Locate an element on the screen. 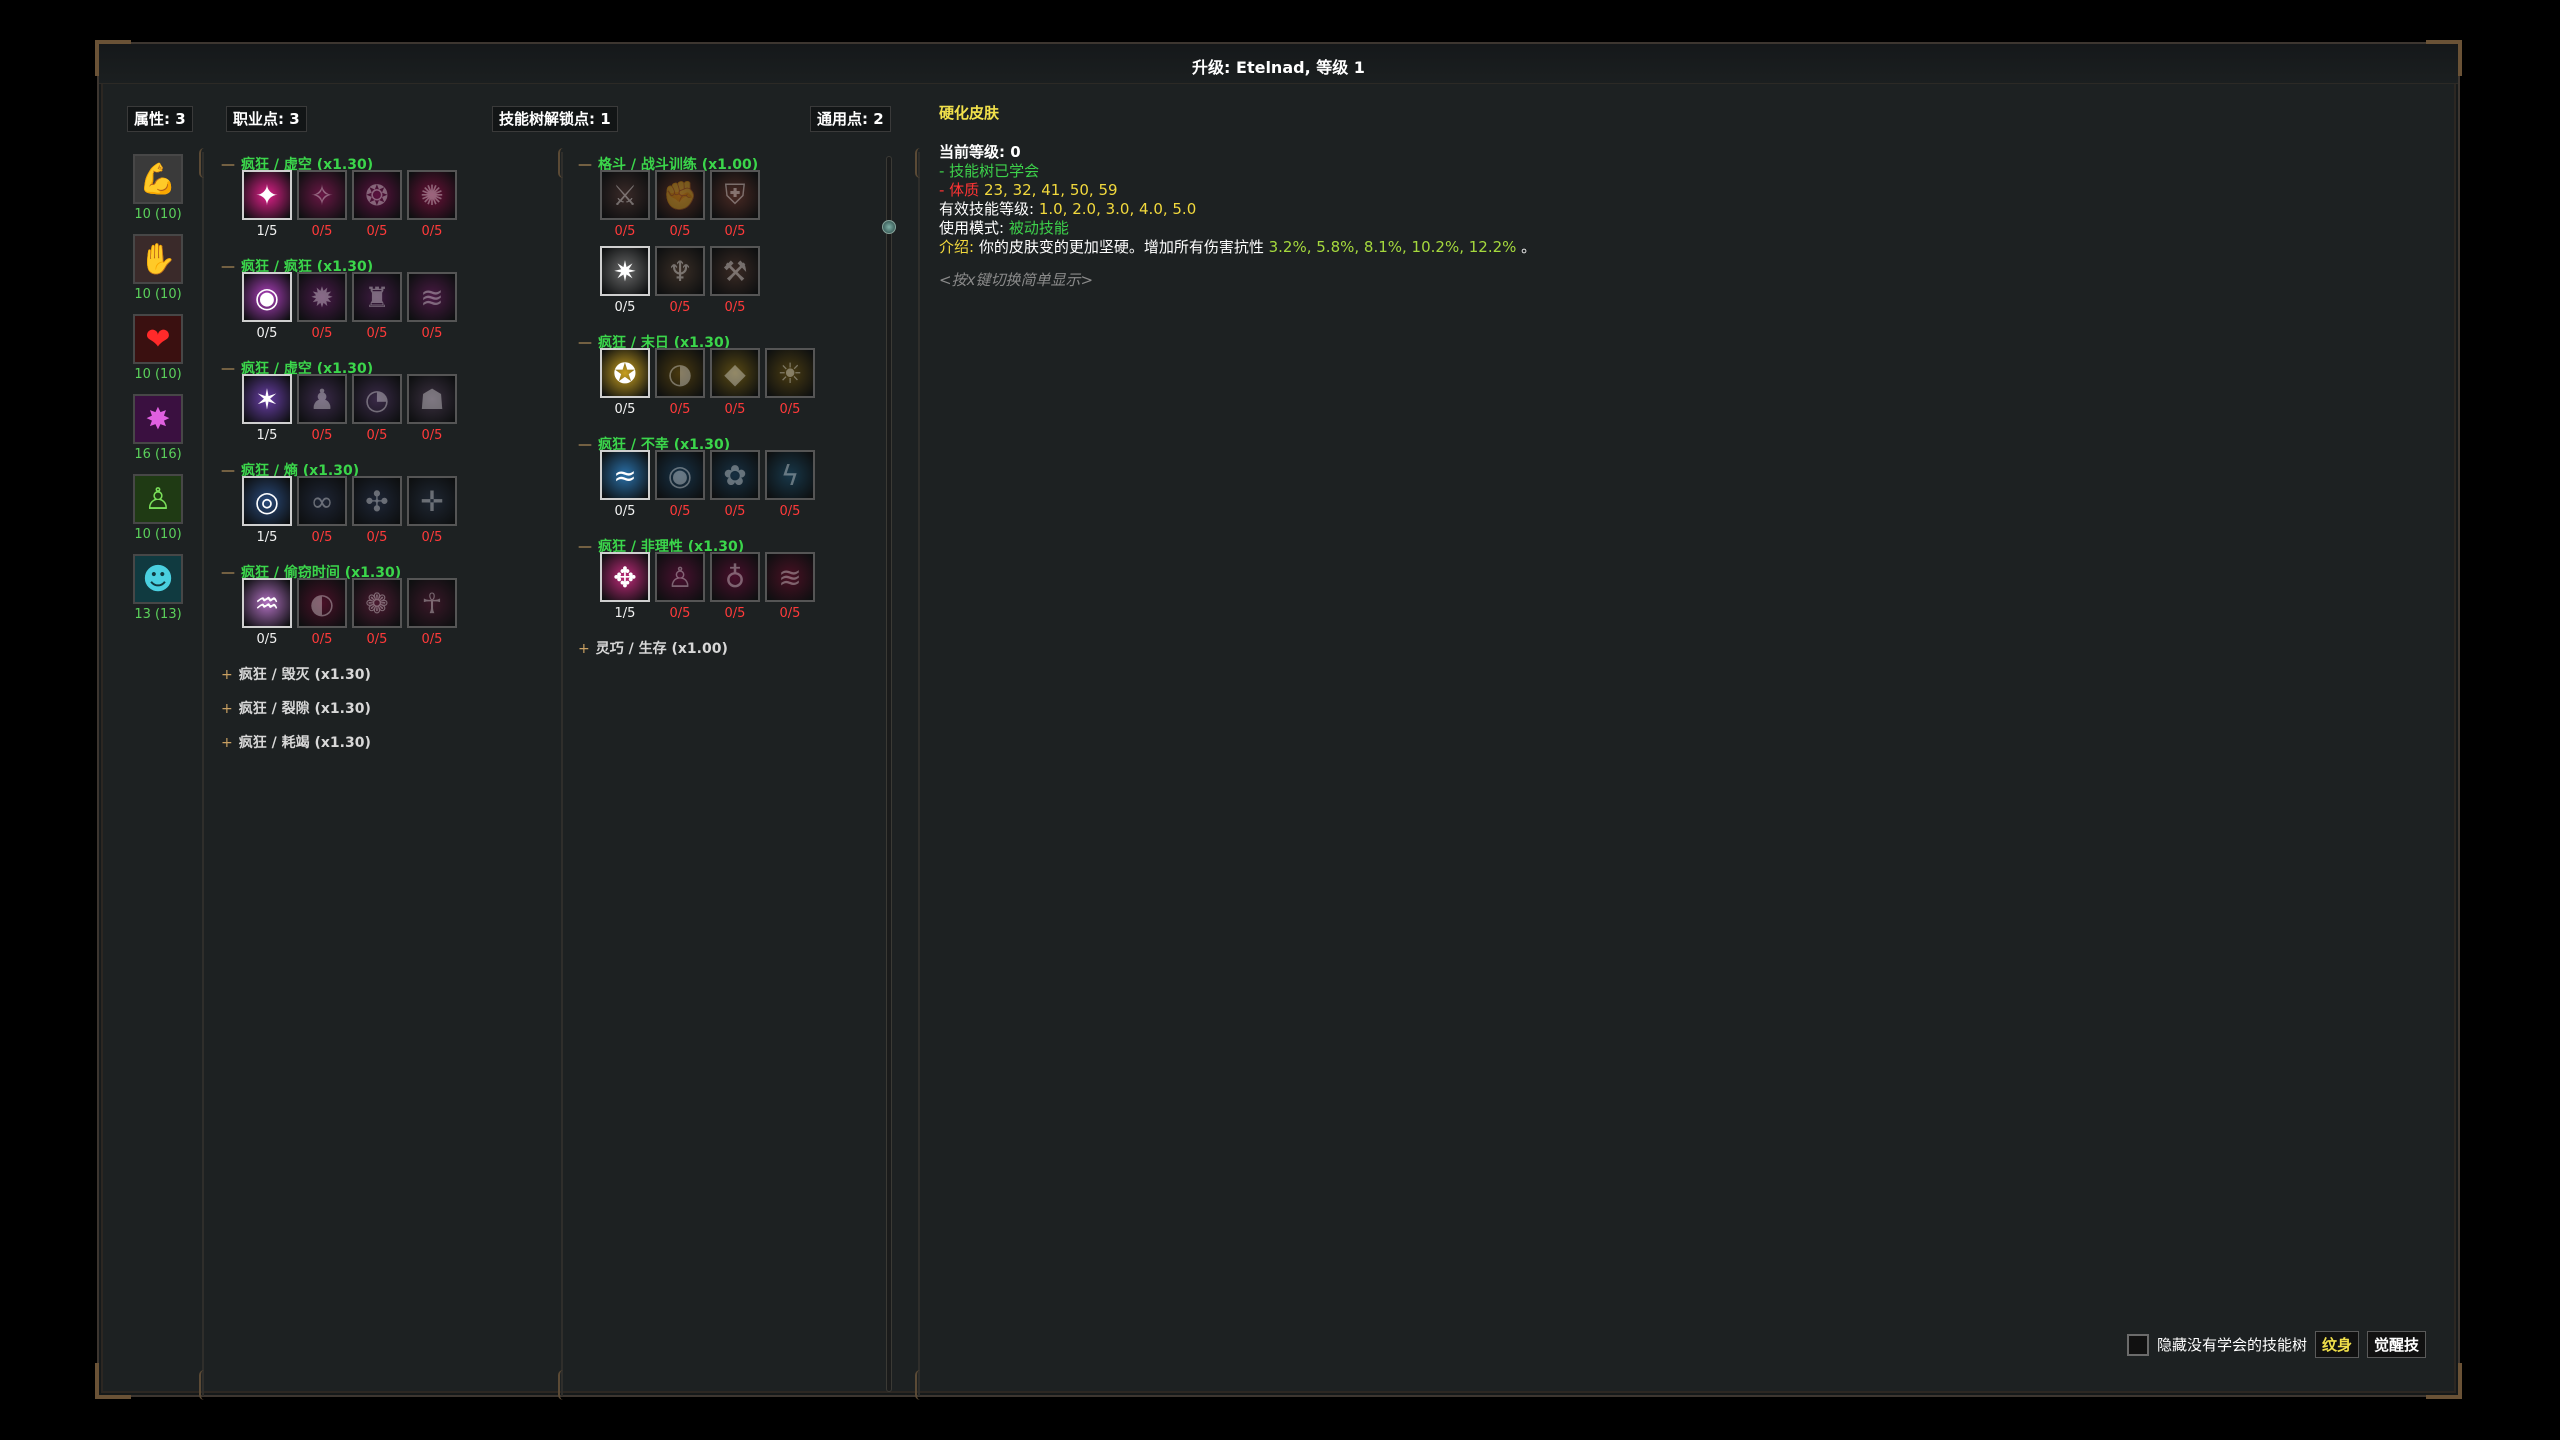 The height and width of the screenshot is (1440, 2560). skill-icon: ♒ is located at coordinates (267, 603).